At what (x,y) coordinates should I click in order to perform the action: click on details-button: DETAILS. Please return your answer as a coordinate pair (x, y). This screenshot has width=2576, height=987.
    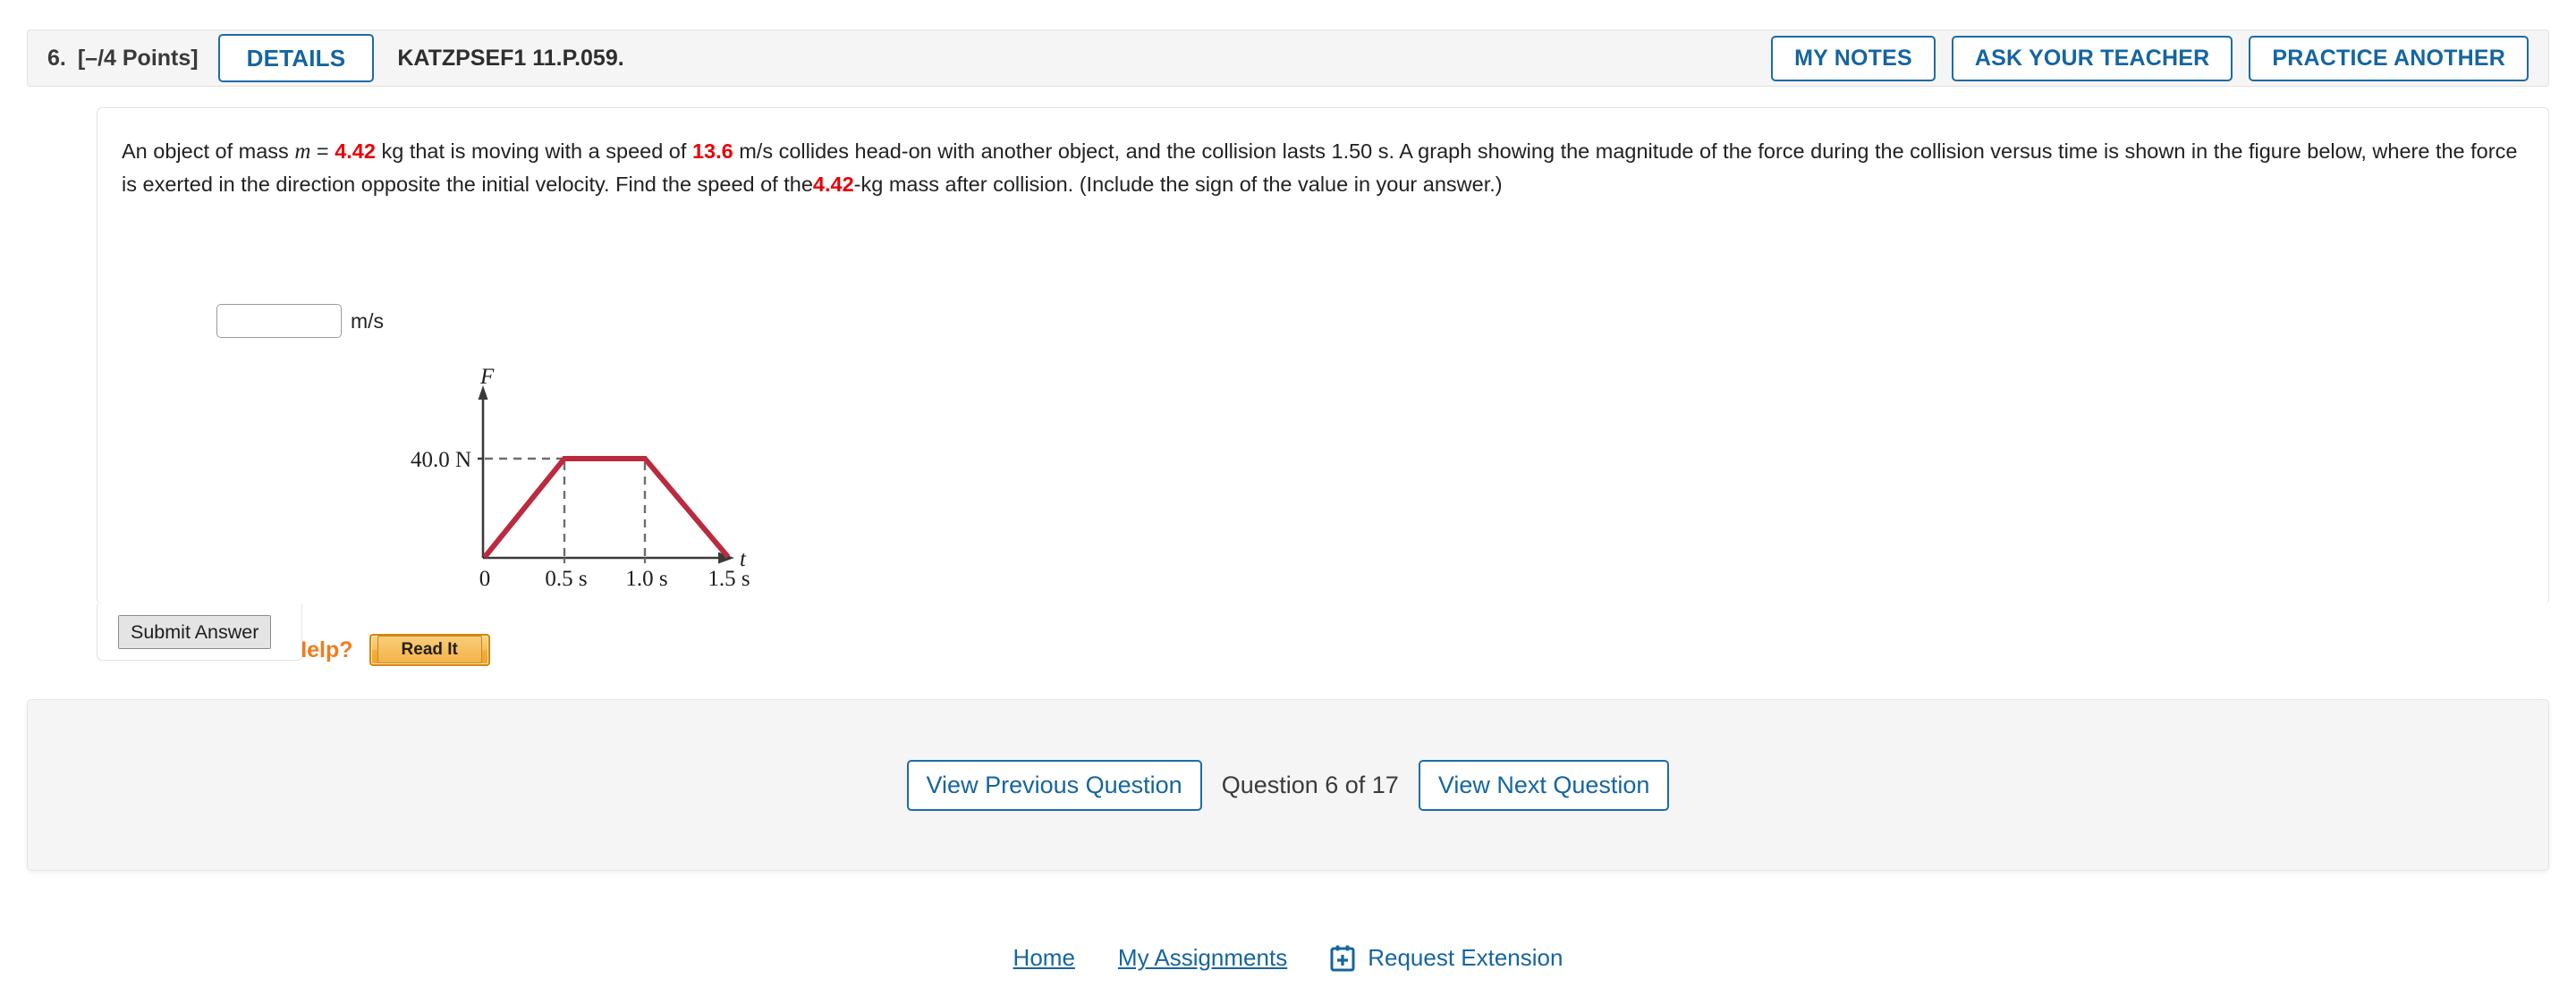
    Looking at the image, I should click on (296, 58).